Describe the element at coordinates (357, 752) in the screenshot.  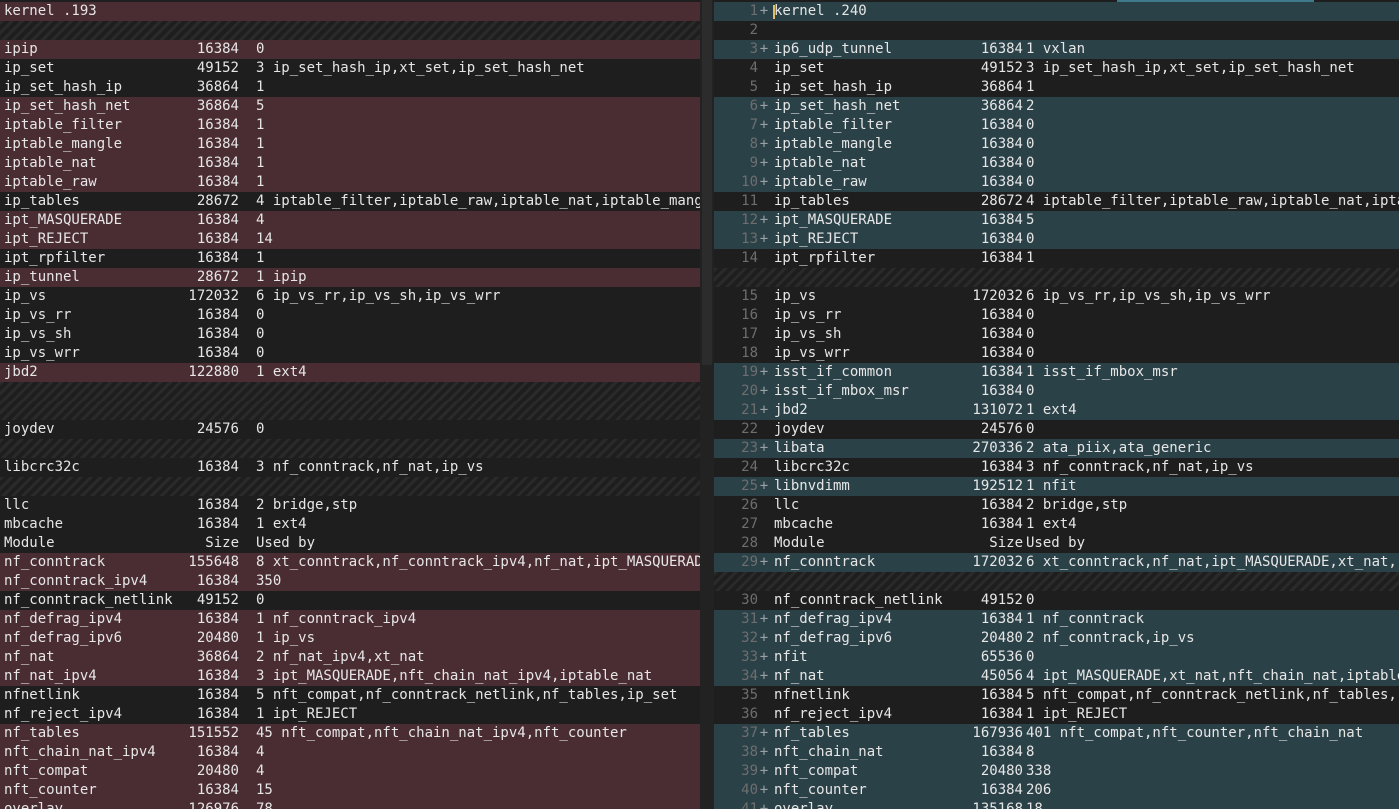
I see `diff-line: nft_chain_nat_ipv4 16384 4` at that location.